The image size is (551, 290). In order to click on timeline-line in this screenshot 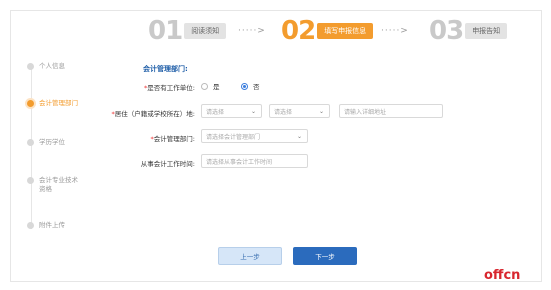, I will do `click(31, 147)`.